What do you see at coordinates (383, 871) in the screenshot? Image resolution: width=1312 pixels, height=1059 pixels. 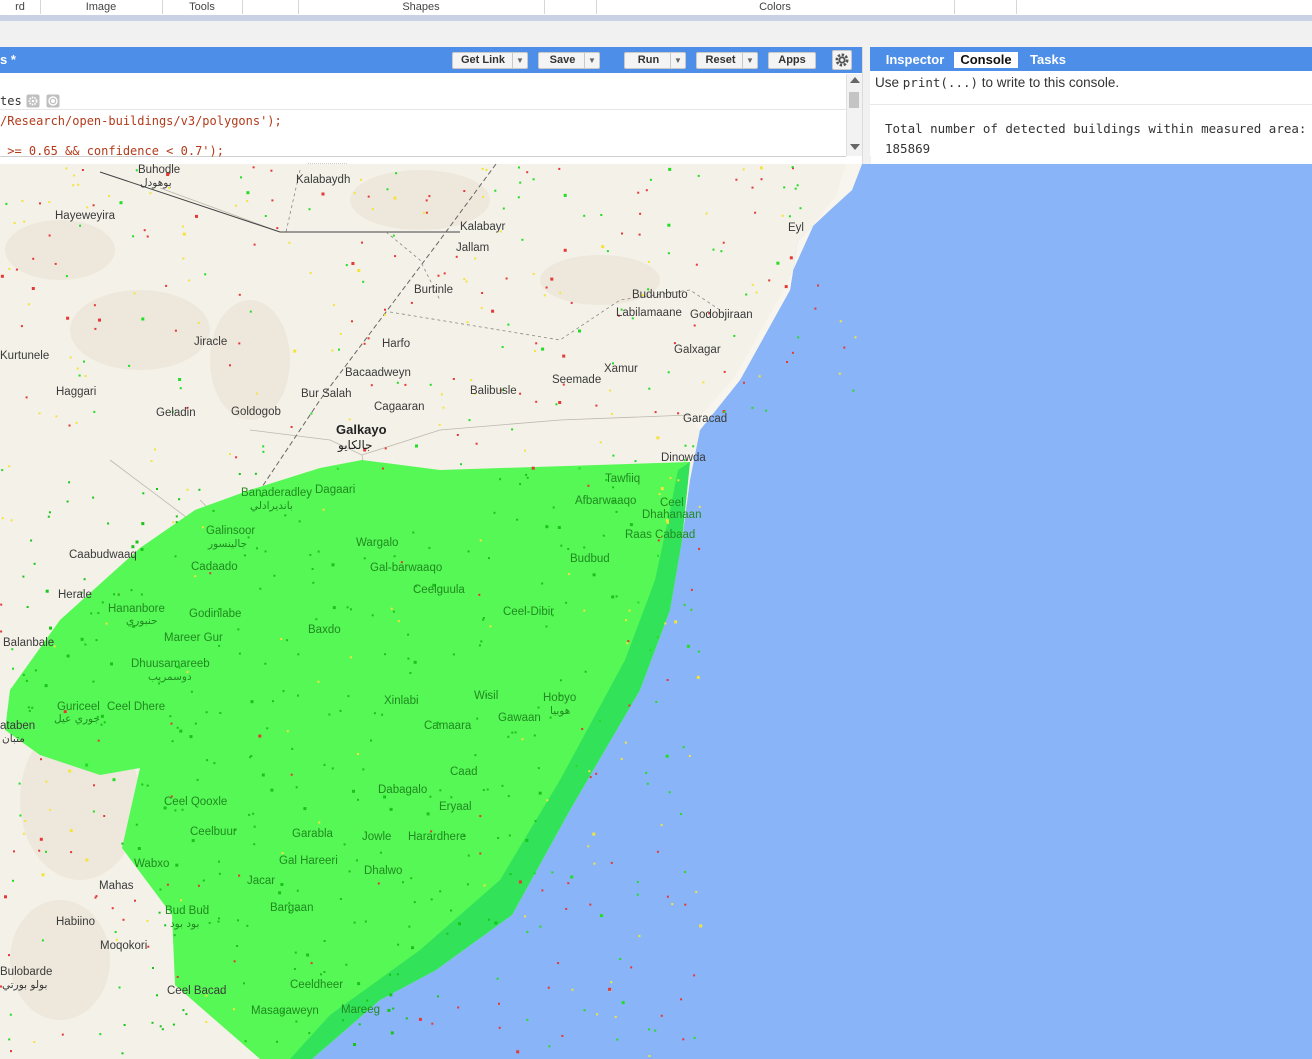 I see `place-label: Dhalwo` at bounding box center [383, 871].